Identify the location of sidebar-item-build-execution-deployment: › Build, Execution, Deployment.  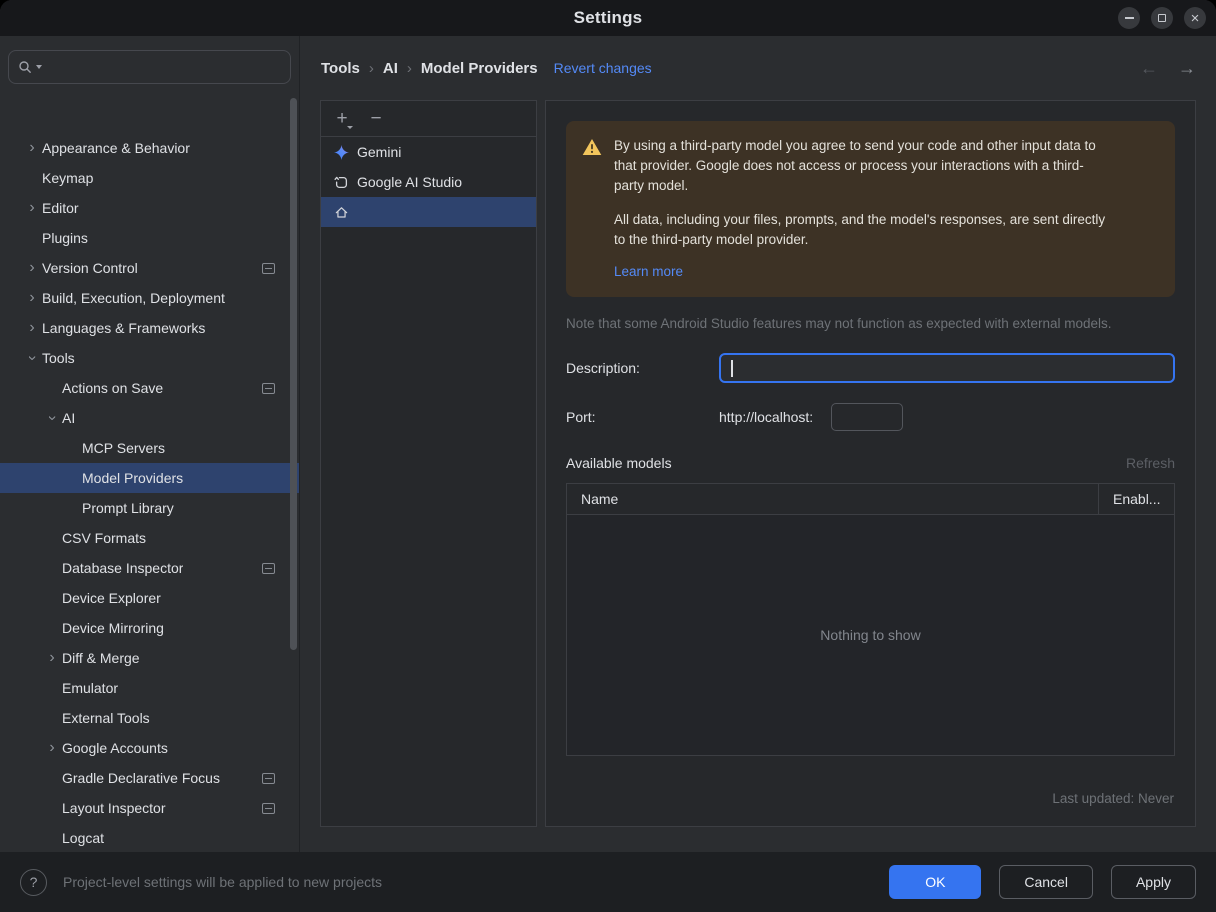
(149, 298).